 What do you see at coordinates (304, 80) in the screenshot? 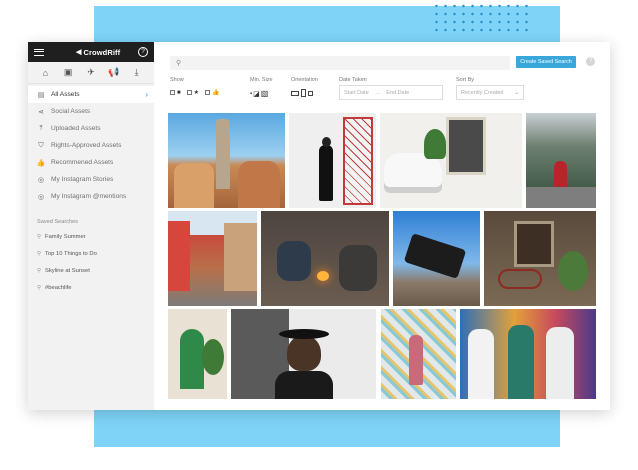
I see `filter-label-orientation: Orientation` at bounding box center [304, 80].